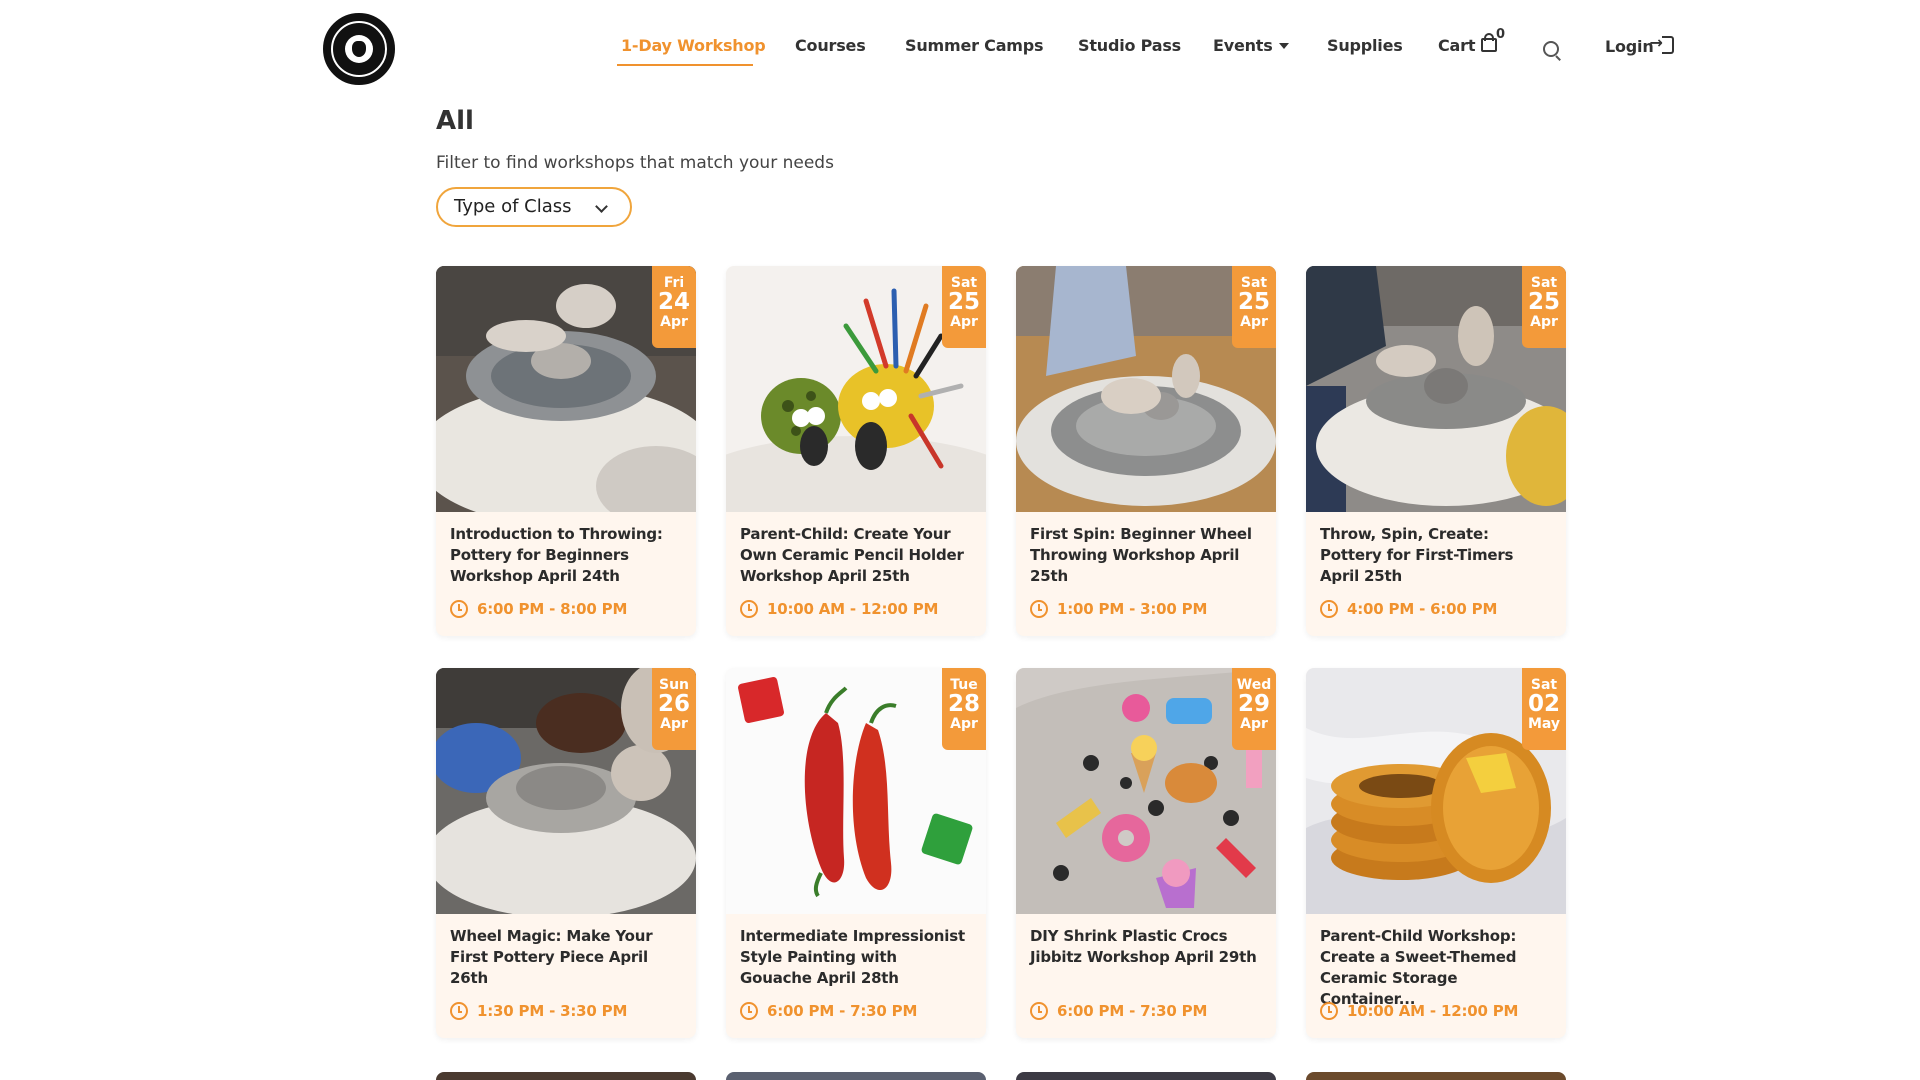  I want to click on date-weekday: Fri, so click(674, 283).